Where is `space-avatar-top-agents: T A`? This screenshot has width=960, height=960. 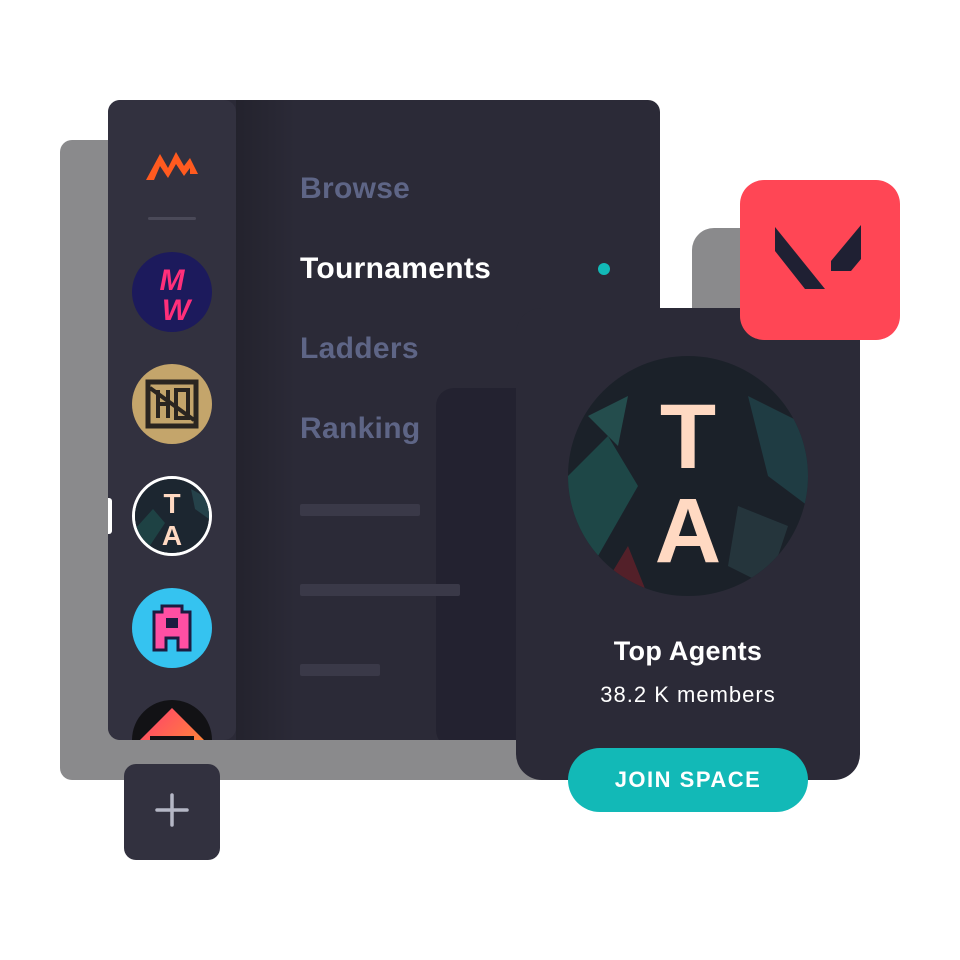
space-avatar-top-agents: T A is located at coordinates (172, 516).